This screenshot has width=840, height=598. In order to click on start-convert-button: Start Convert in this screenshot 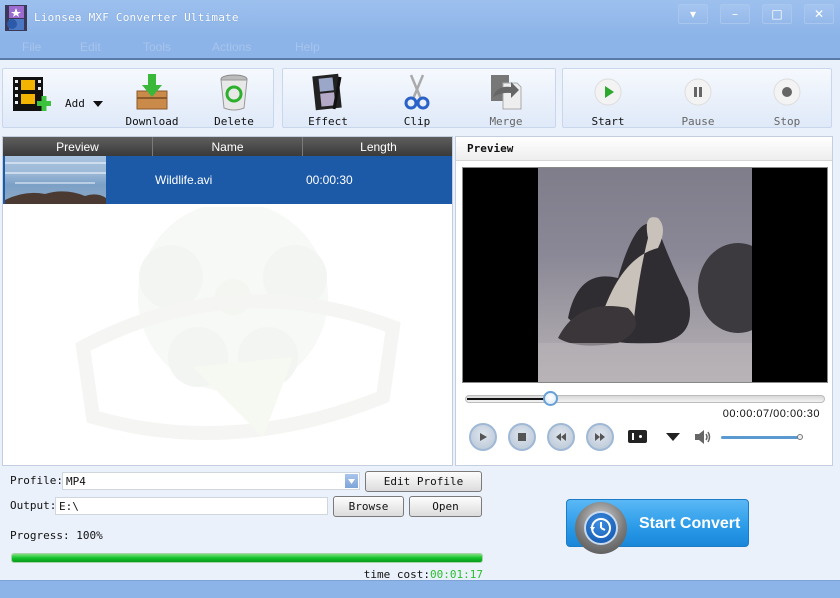, I will do `click(657, 526)`.